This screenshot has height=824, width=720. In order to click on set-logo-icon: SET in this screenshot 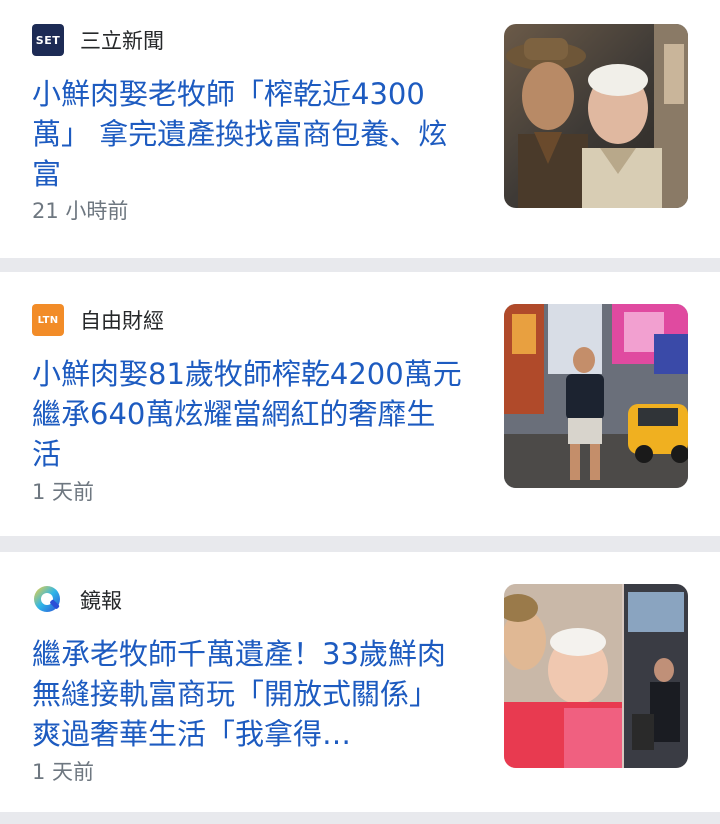, I will do `click(48, 40)`.